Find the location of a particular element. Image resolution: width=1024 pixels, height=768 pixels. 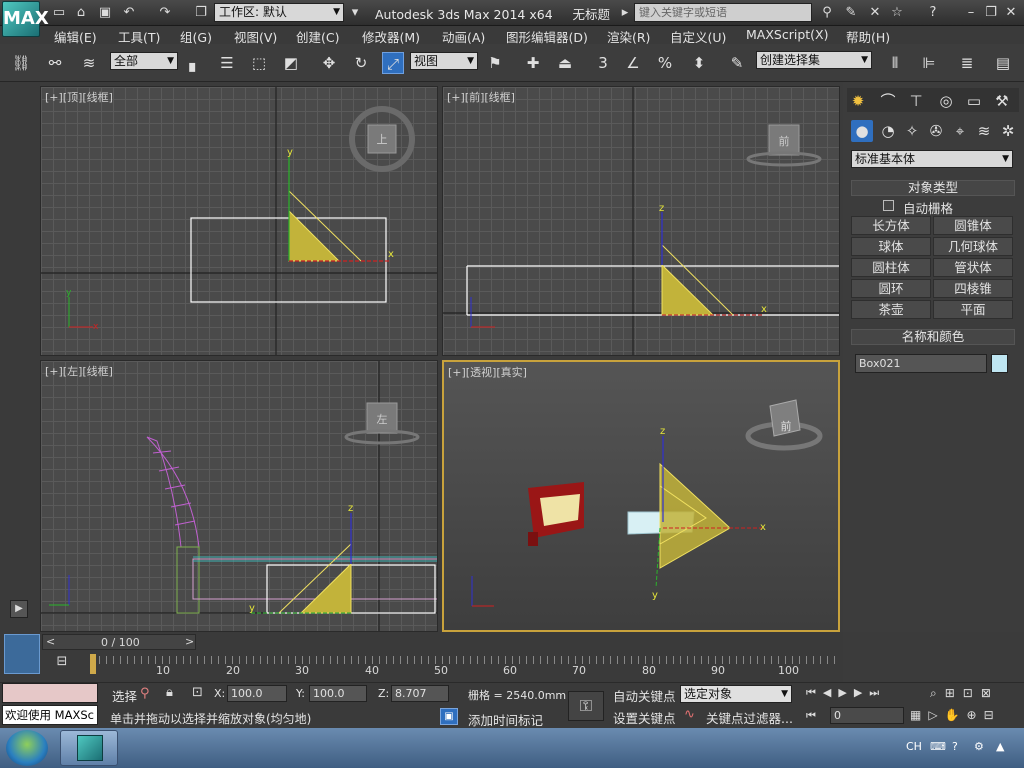

viewport-front: [+][前][线框] z x 前 is located at coordinates (641, 221).